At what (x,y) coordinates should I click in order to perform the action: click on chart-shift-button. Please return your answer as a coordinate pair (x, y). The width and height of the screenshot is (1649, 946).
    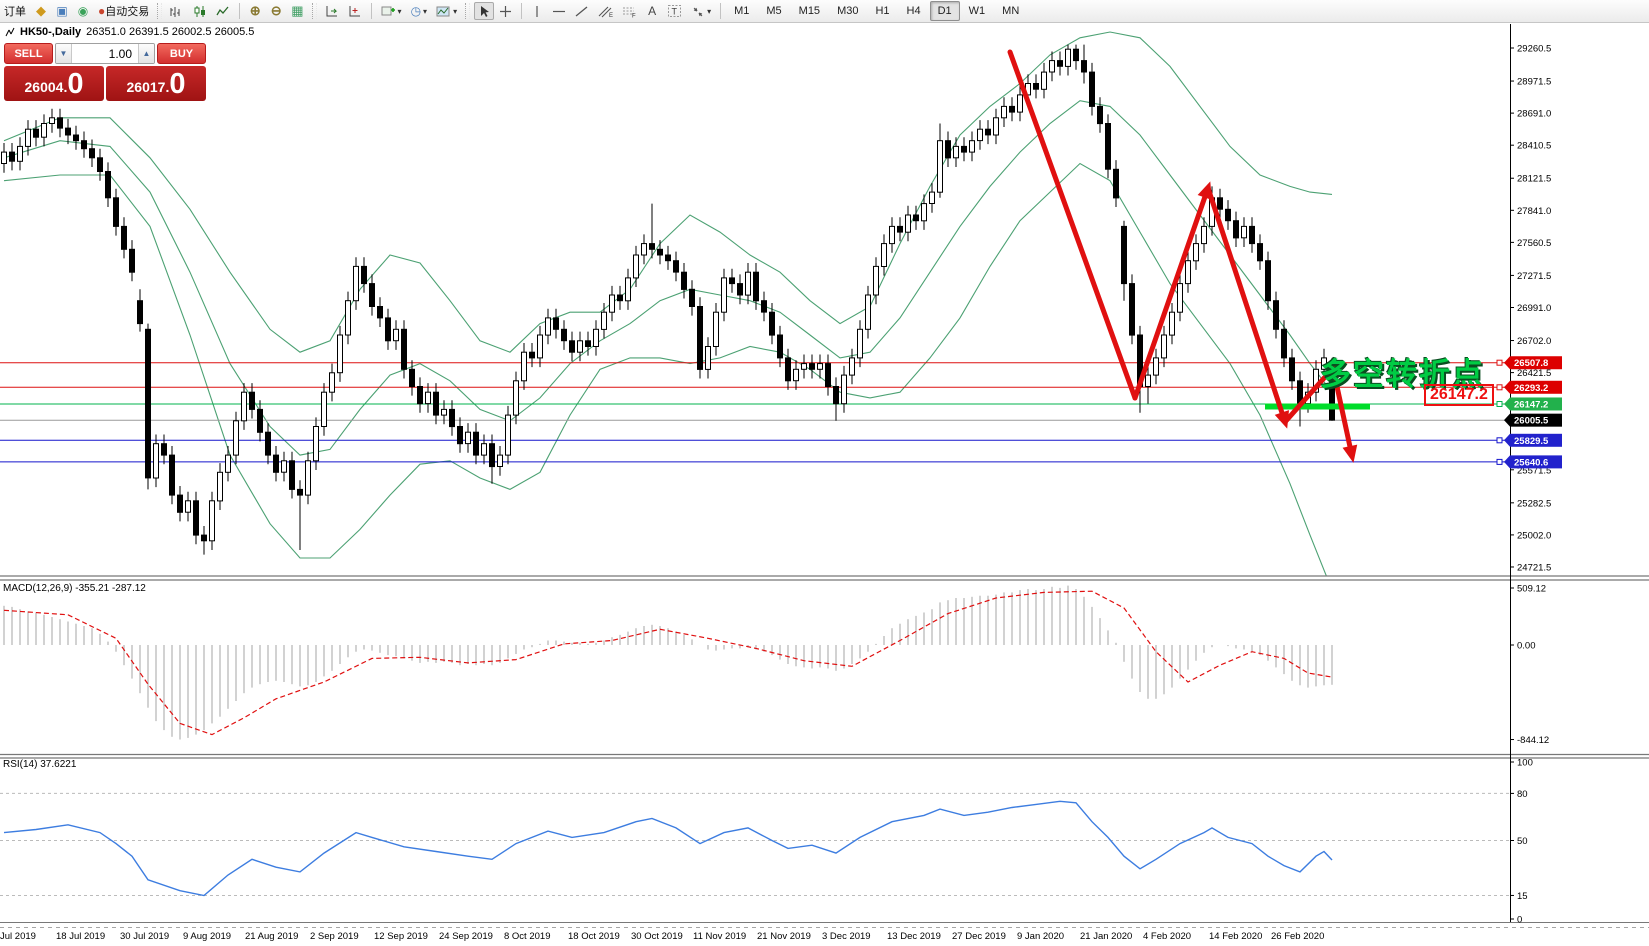
    Looking at the image, I should click on (355, 11).